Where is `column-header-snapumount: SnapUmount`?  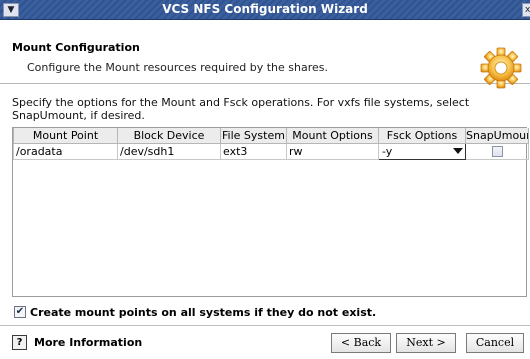 column-header-snapumount: SnapUmount is located at coordinates (497, 136).